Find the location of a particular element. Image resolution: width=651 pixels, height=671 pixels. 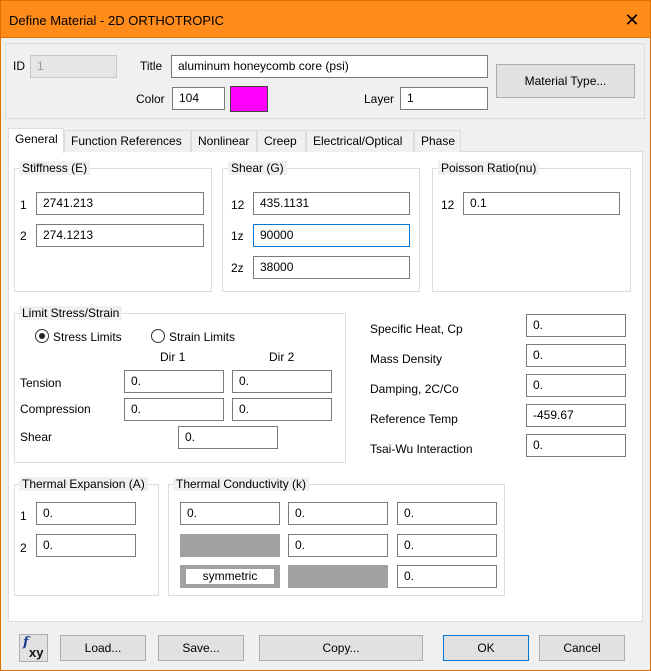

k11-field: 0. is located at coordinates (230, 513).